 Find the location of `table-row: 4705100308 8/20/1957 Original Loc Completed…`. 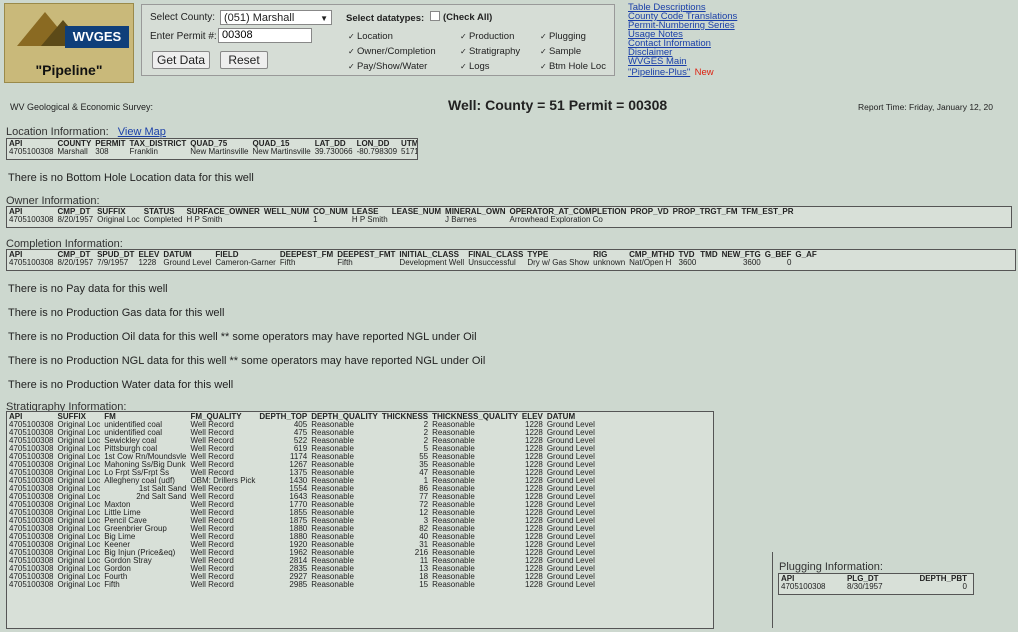

table-row: 4705100308 8/20/1957 Original Loc Completed… is located at coordinates (403, 220).